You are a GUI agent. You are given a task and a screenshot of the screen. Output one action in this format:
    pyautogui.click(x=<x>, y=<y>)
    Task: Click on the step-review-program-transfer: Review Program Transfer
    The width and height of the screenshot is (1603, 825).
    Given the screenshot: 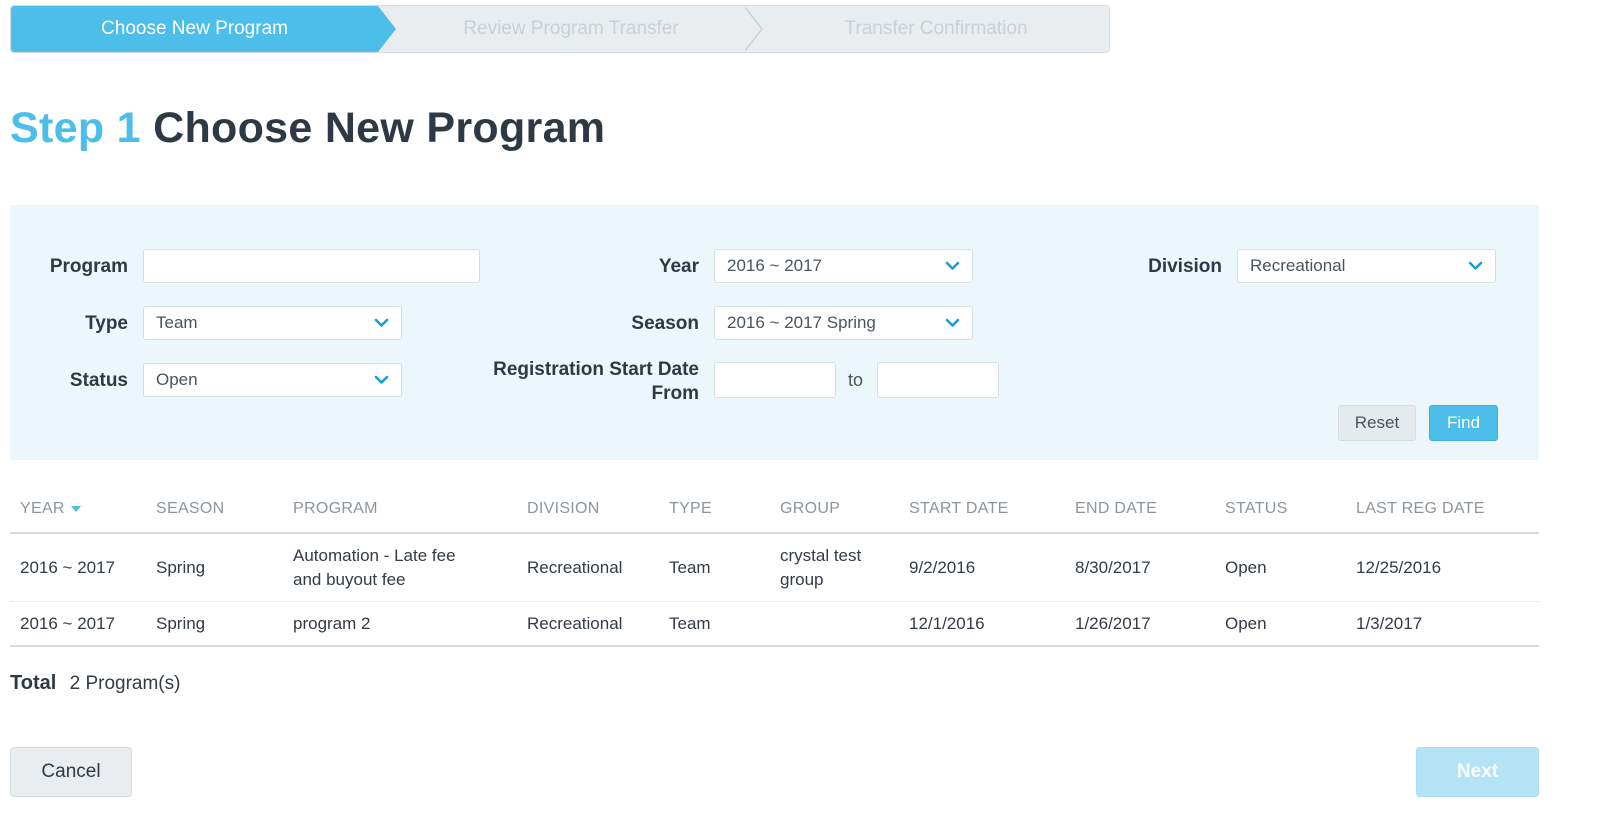 What is the action you would take?
    pyautogui.click(x=571, y=29)
    